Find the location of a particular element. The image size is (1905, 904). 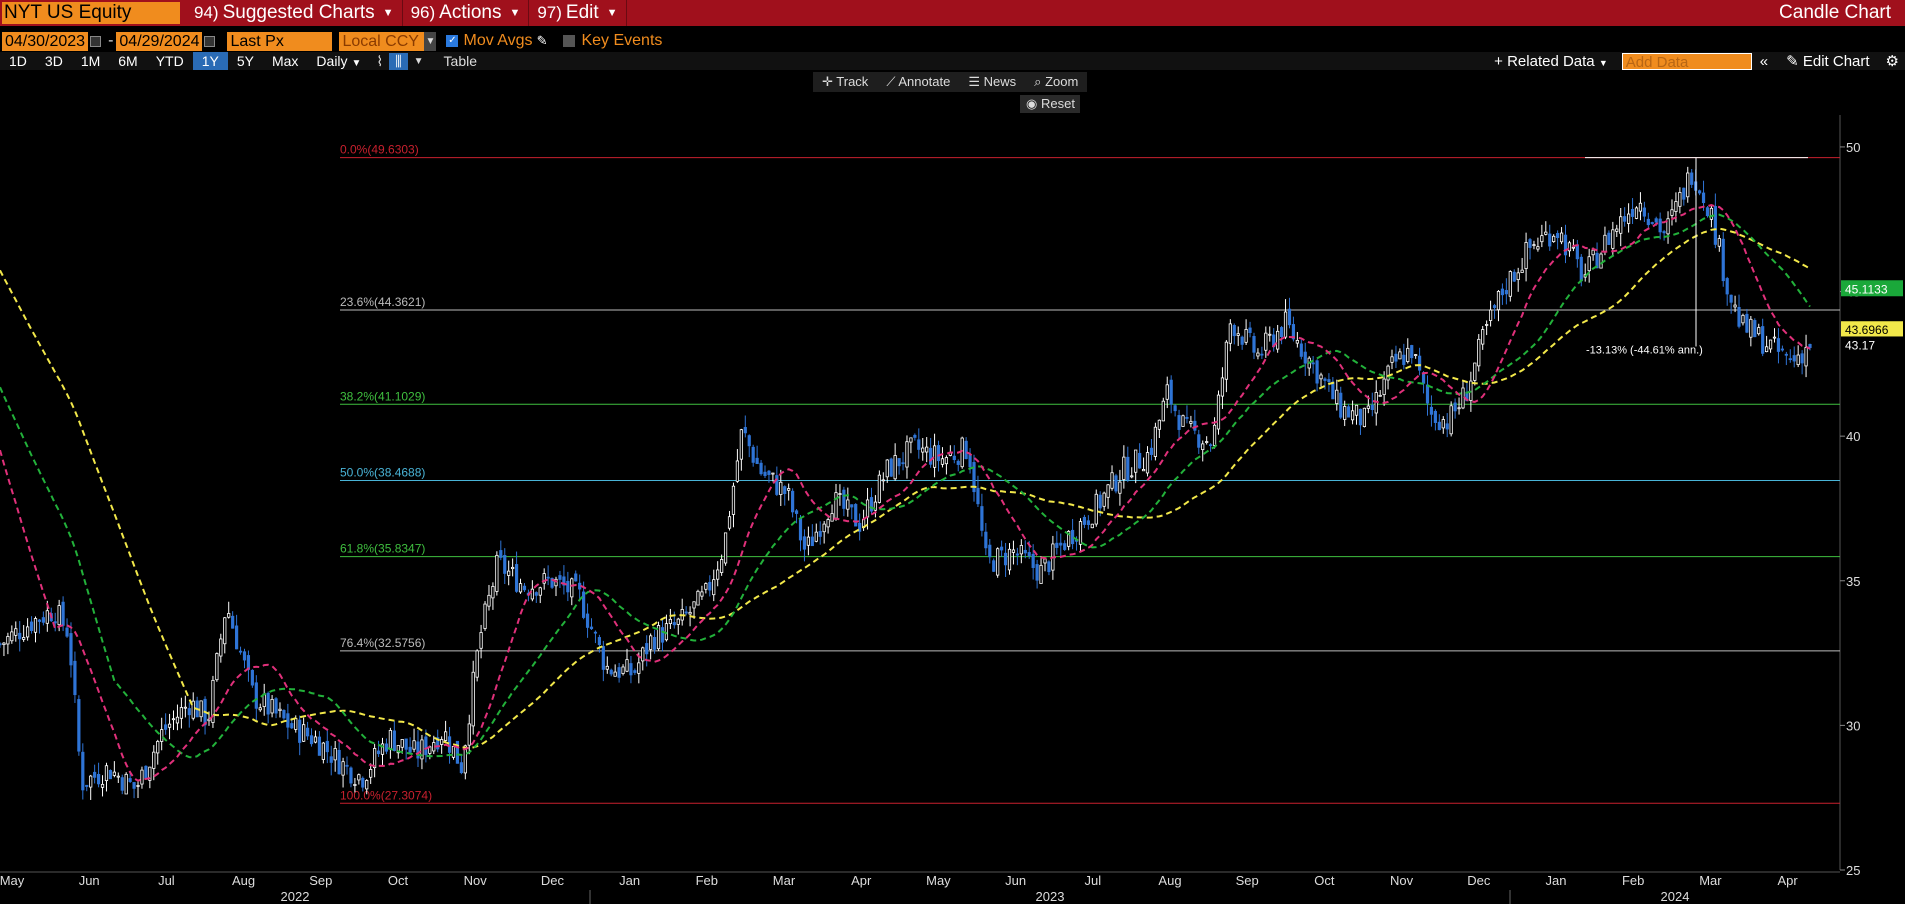

last-value-tag-label: 43.6966 is located at coordinates (1867, 330).